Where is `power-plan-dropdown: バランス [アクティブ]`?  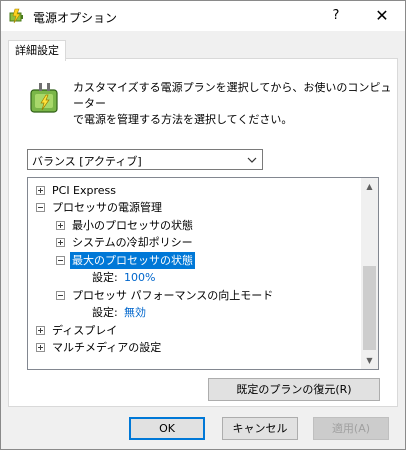 power-plan-dropdown: バランス [アクティブ] is located at coordinates (145, 159).